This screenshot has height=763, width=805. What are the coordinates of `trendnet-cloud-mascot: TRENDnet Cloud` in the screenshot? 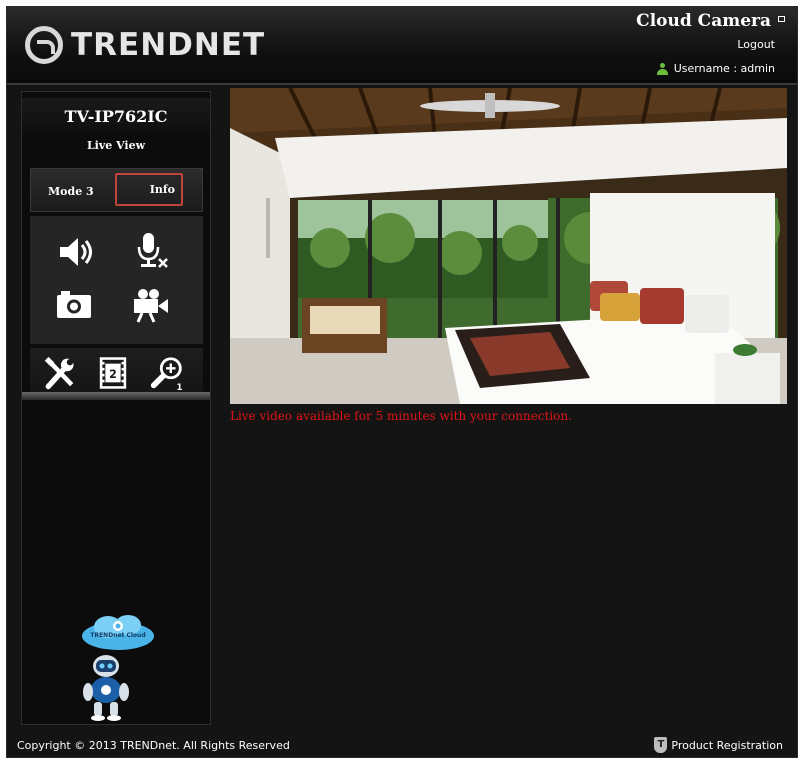 It's located at (118, 668).